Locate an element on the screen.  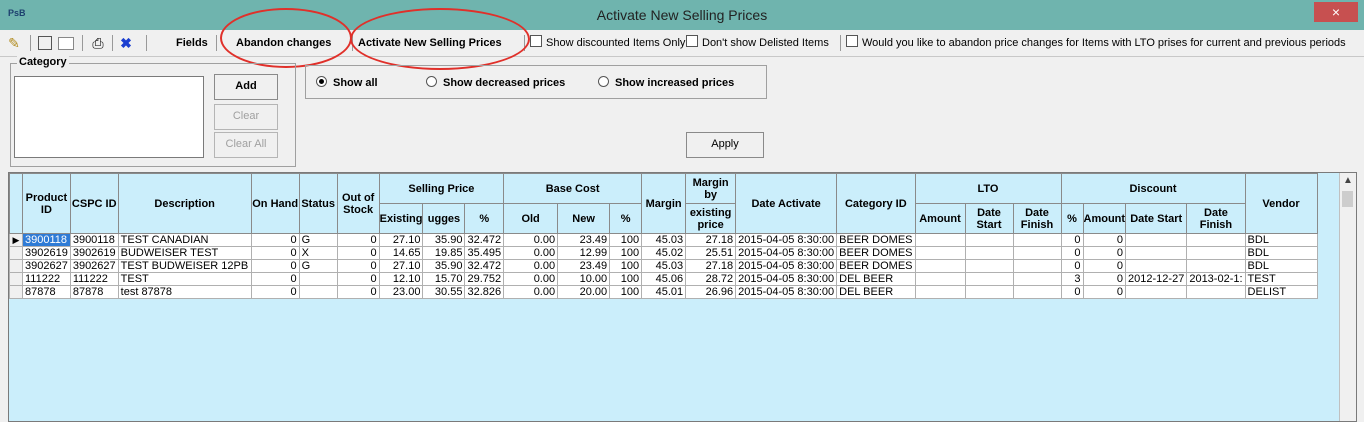
col-margin-existing-price: existing price is located at coordinates (711, 218).